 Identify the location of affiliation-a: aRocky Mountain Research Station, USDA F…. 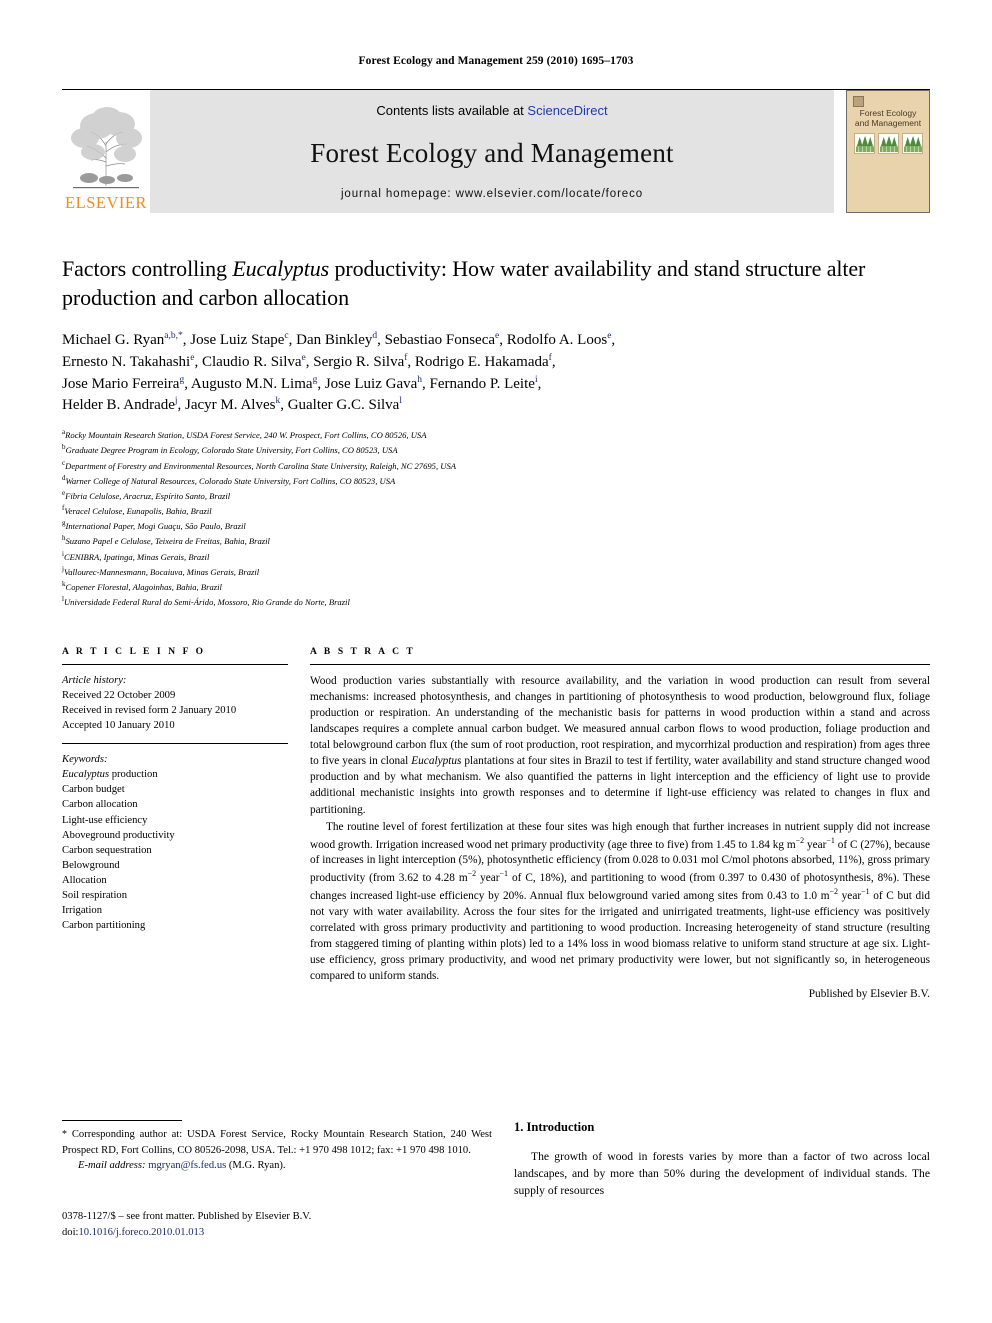
(496, 434).